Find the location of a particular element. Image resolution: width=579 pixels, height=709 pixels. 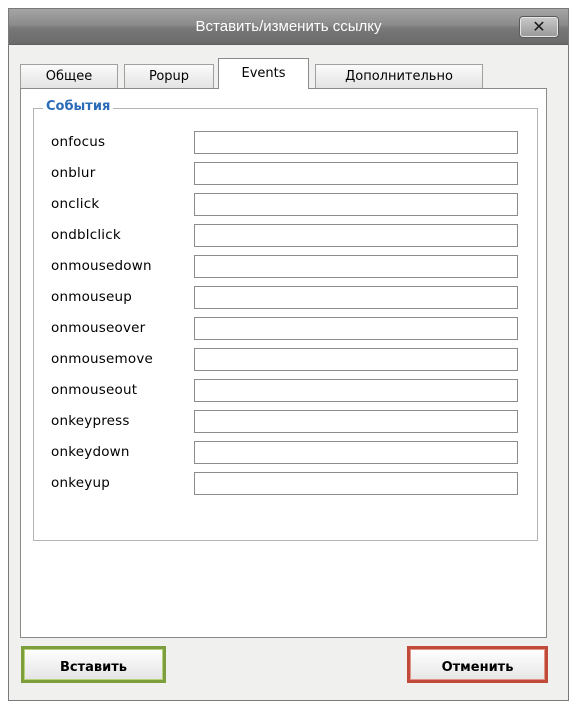

tab-label: Общее is located at coordinates (69, 76).